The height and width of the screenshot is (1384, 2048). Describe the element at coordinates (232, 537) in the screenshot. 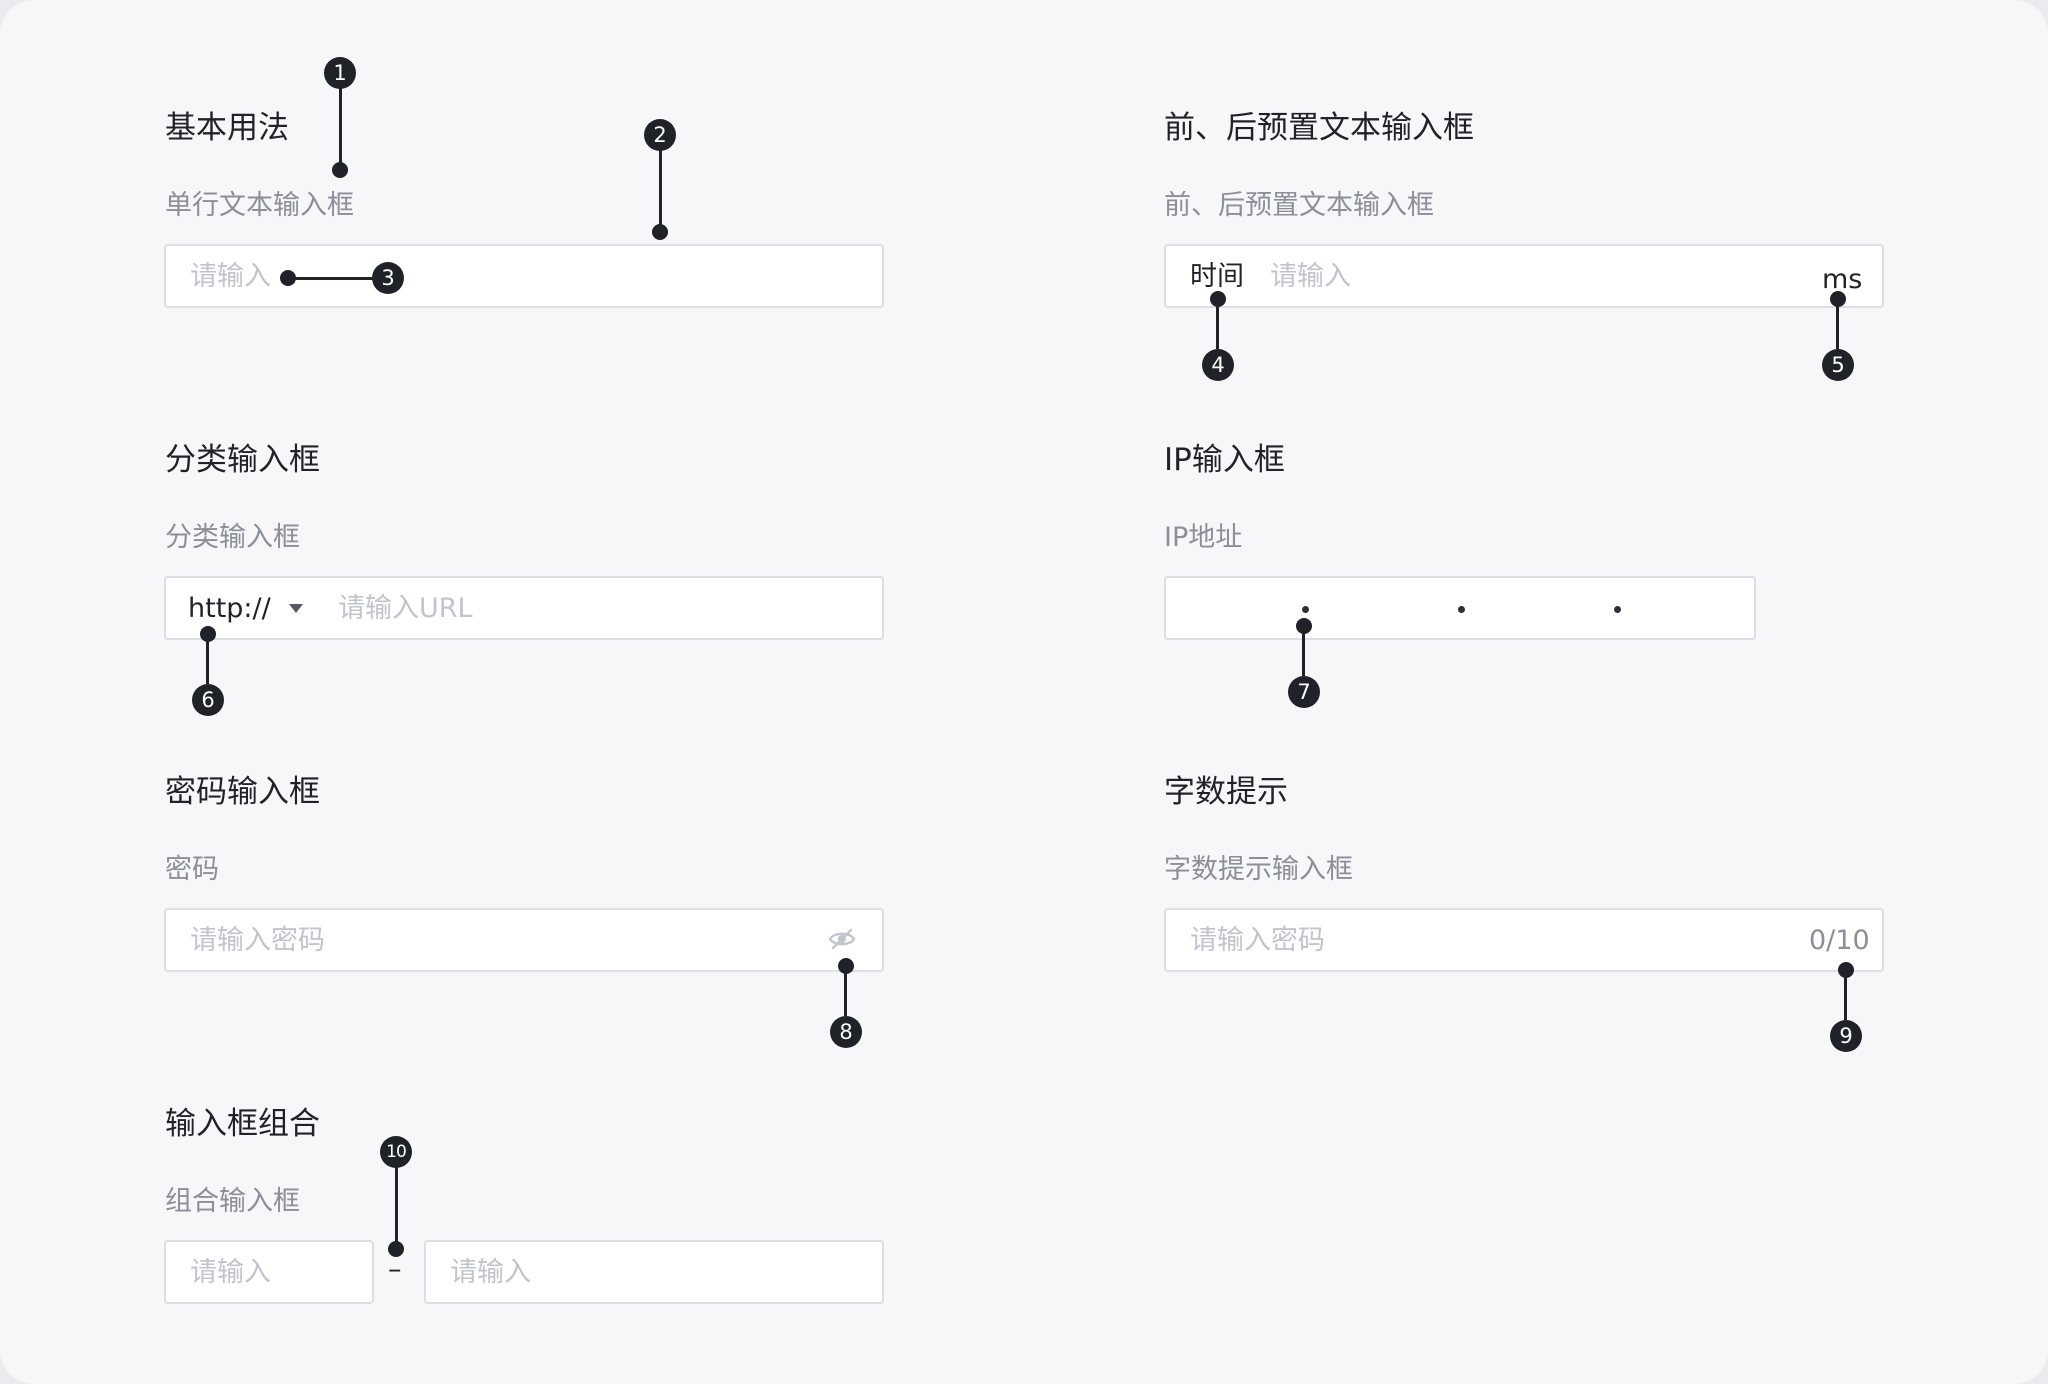

I see `field-label-category: 分类输入框` at that location.